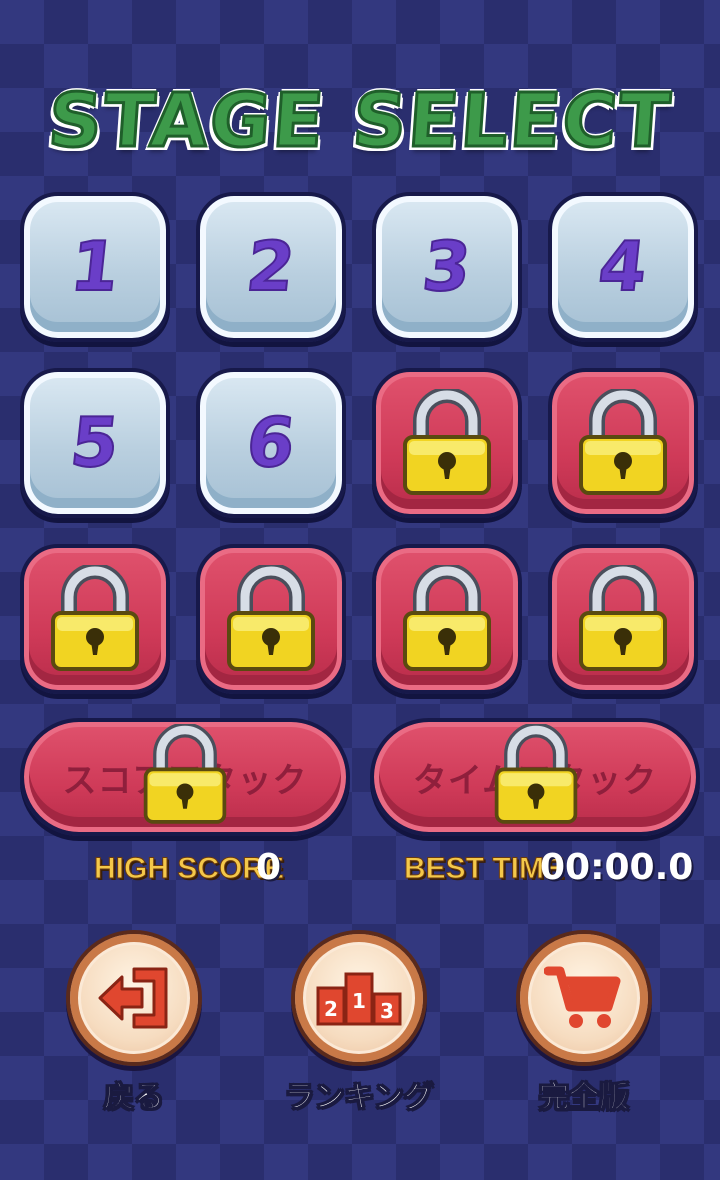 Image resolution: width=720 pixels, height=1180 pixels. I want to click on stage-button-8-locked, so click(623, 443).